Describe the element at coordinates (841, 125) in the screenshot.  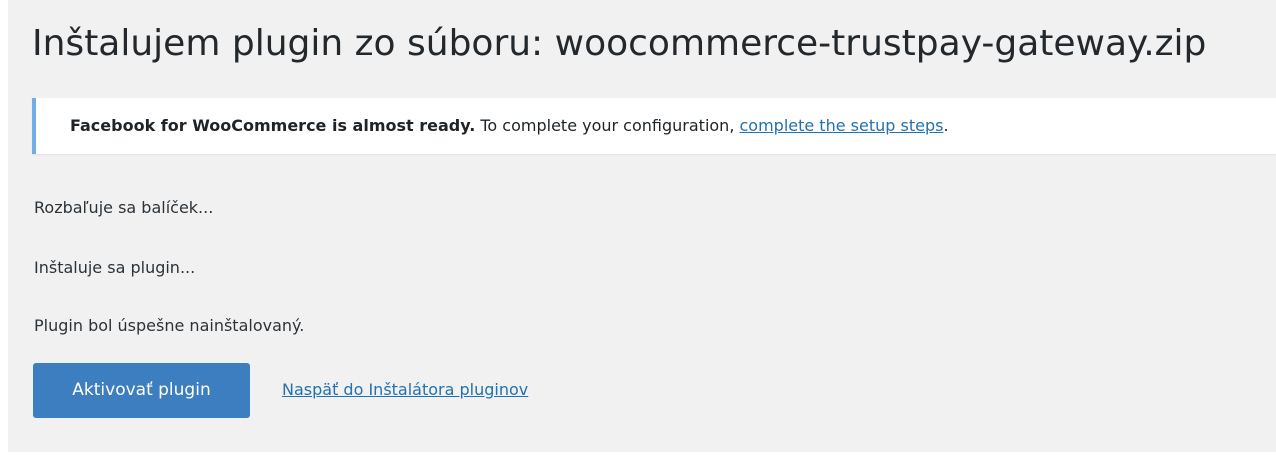
I see `setup-steps-link: complete the setup steps` at that location.